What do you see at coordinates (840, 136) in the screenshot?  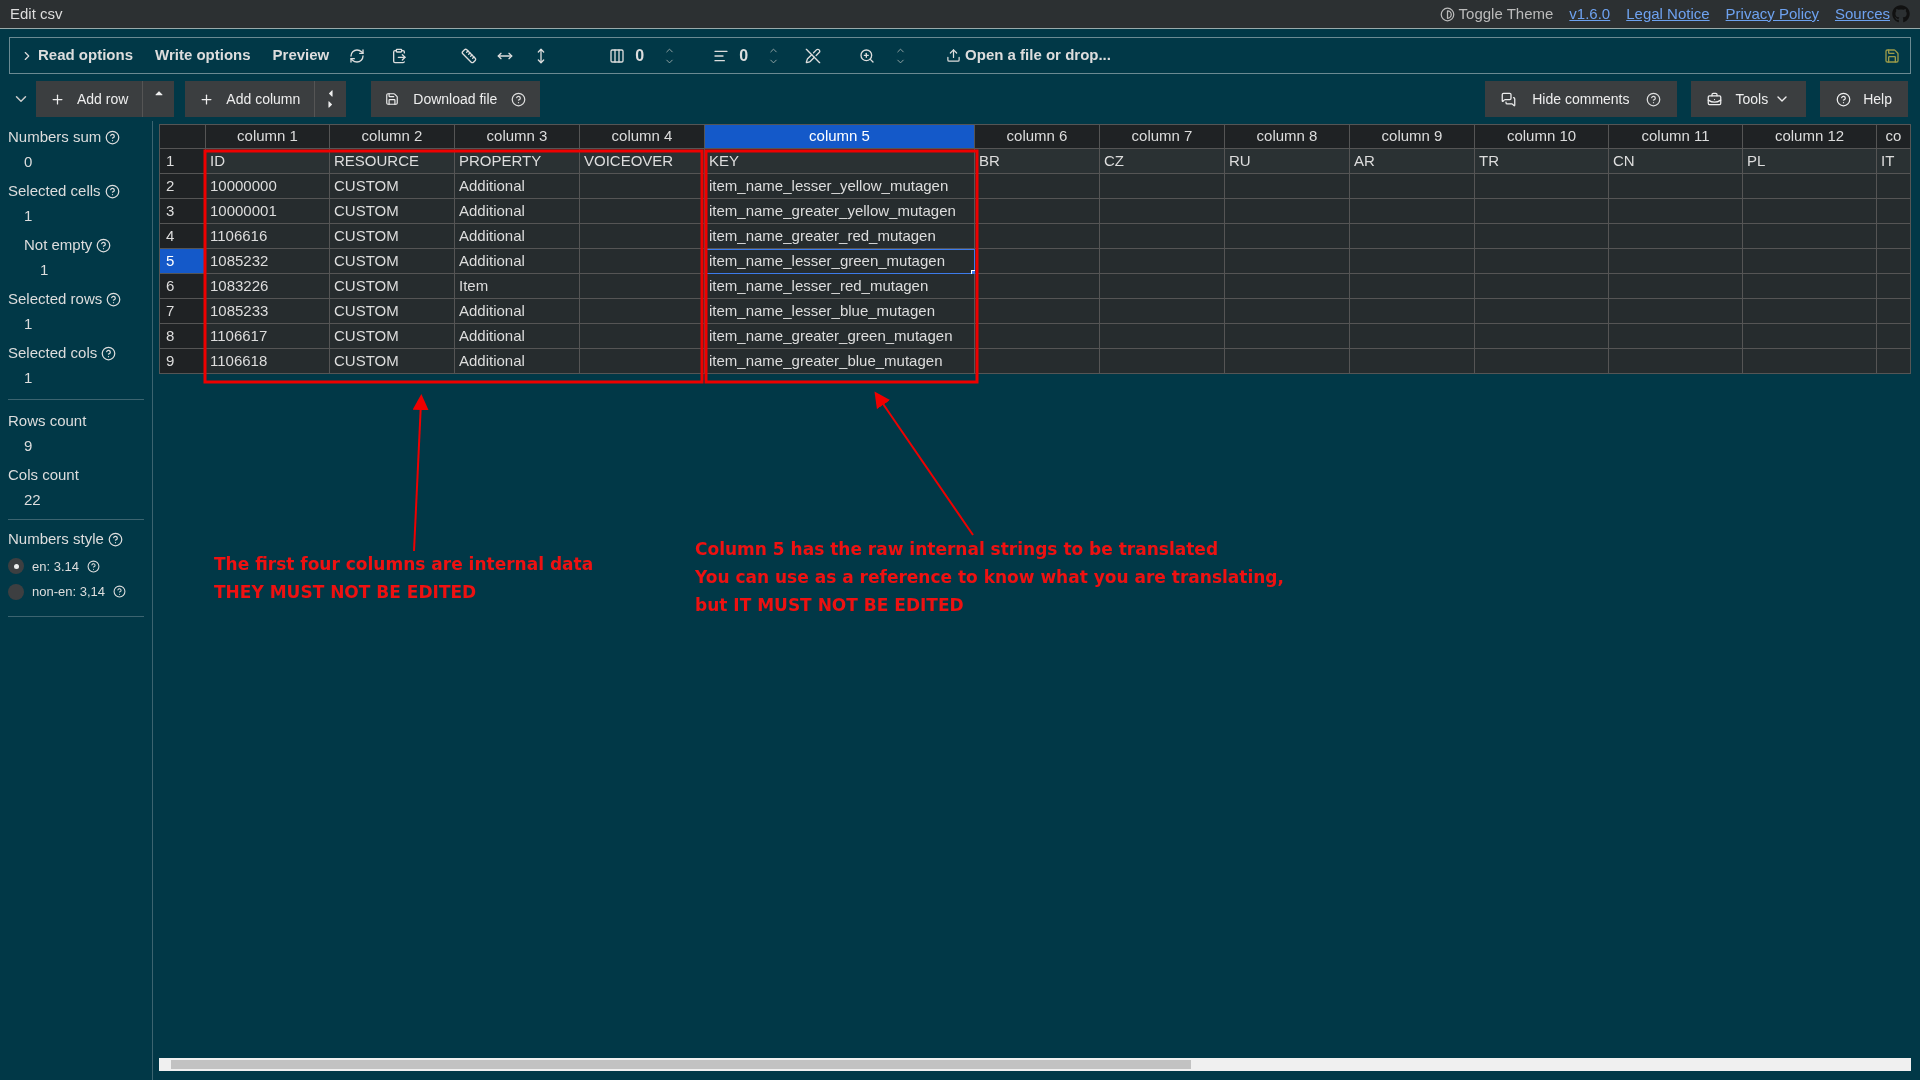 I see `column-header: column 5` at bounding box center [840, 136].